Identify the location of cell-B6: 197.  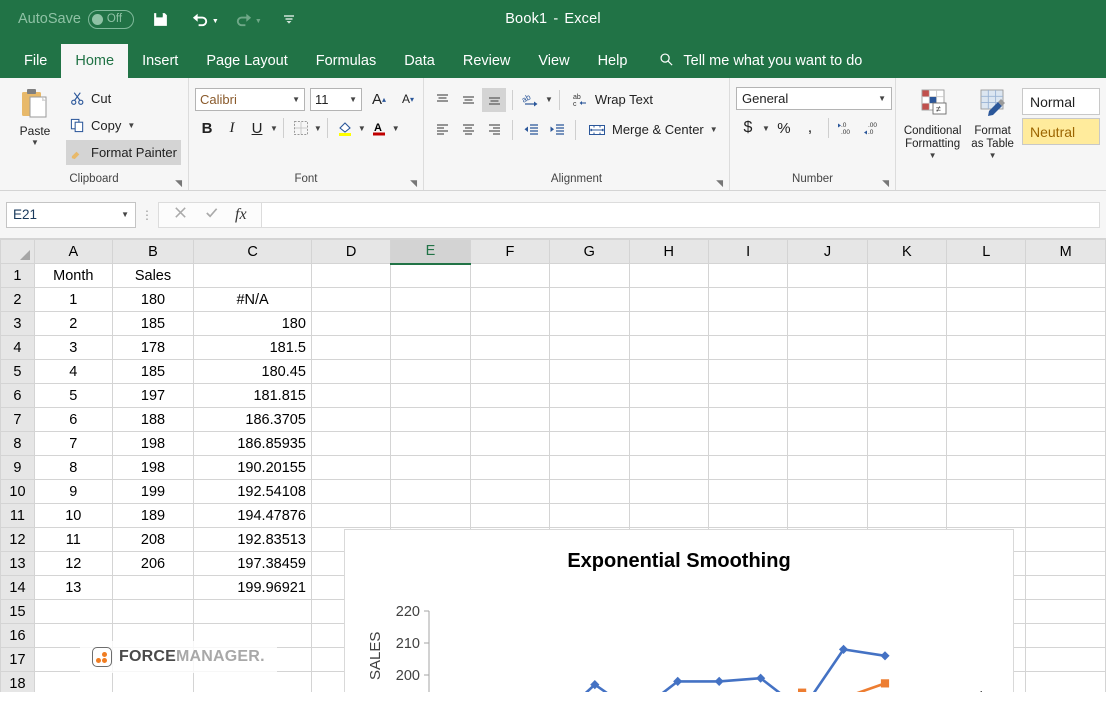
(153, 395).